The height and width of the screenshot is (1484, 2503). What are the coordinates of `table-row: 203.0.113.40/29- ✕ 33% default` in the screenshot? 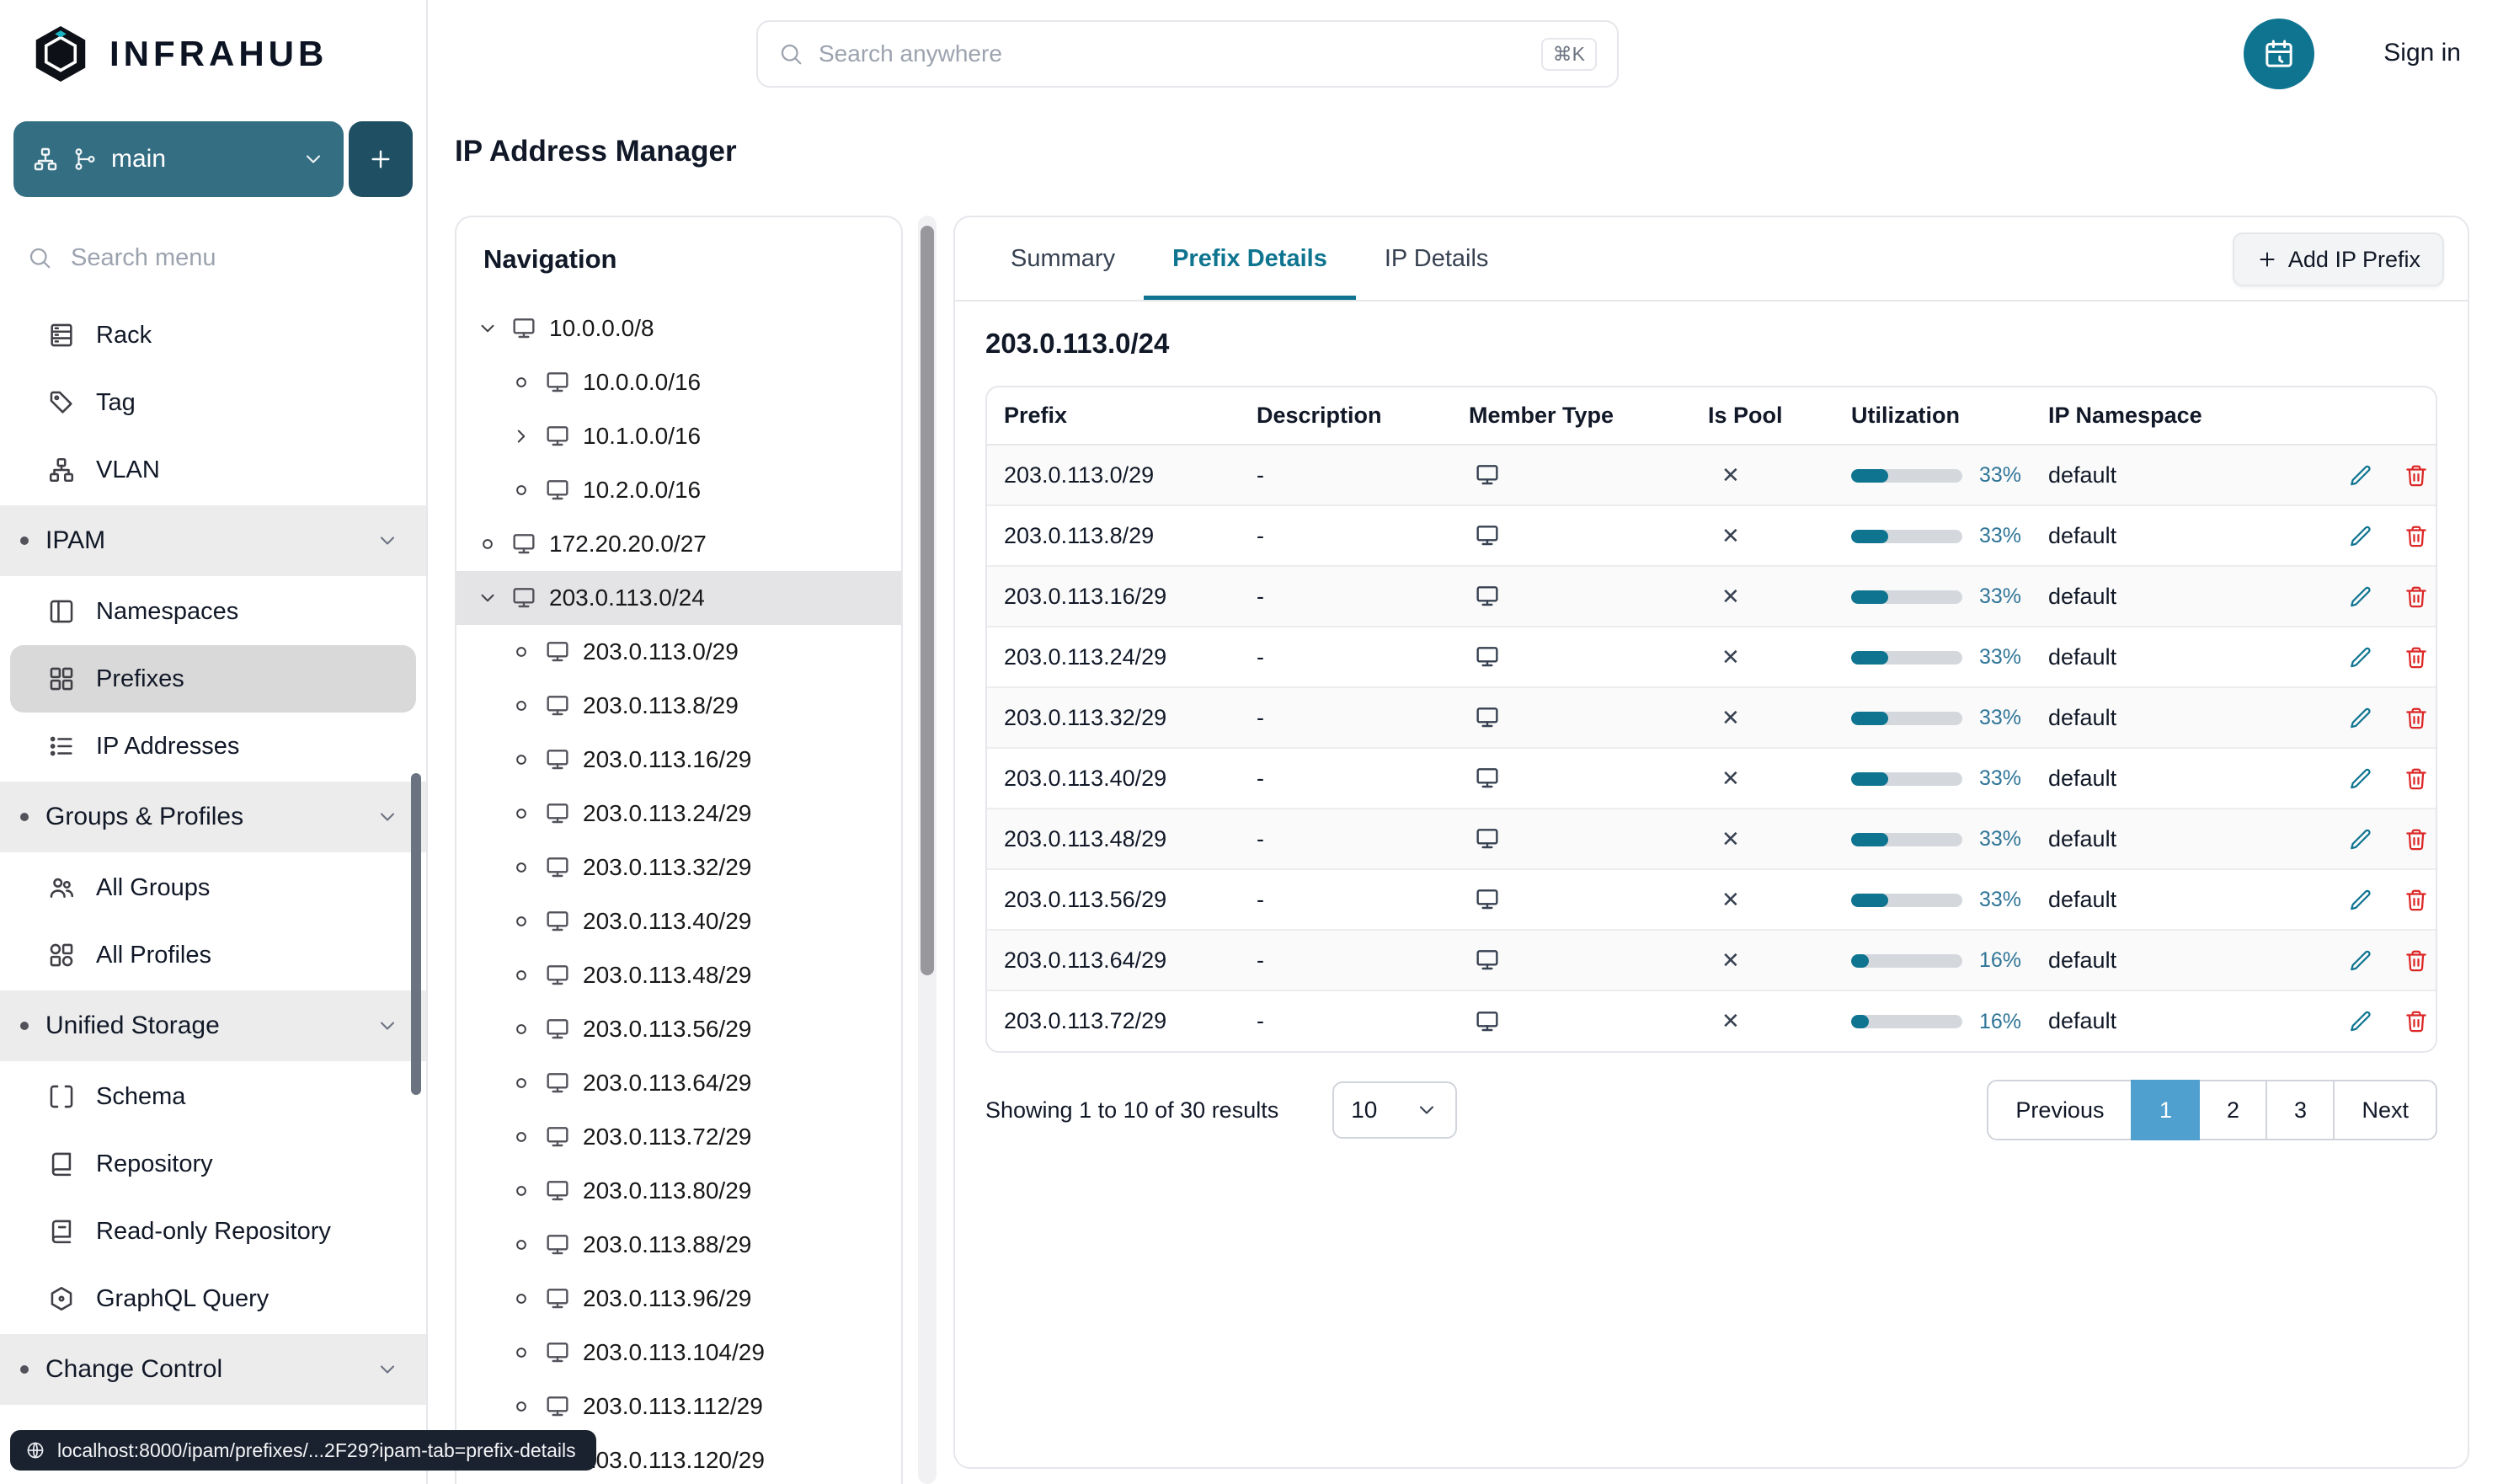 It's located at (1711, 779).